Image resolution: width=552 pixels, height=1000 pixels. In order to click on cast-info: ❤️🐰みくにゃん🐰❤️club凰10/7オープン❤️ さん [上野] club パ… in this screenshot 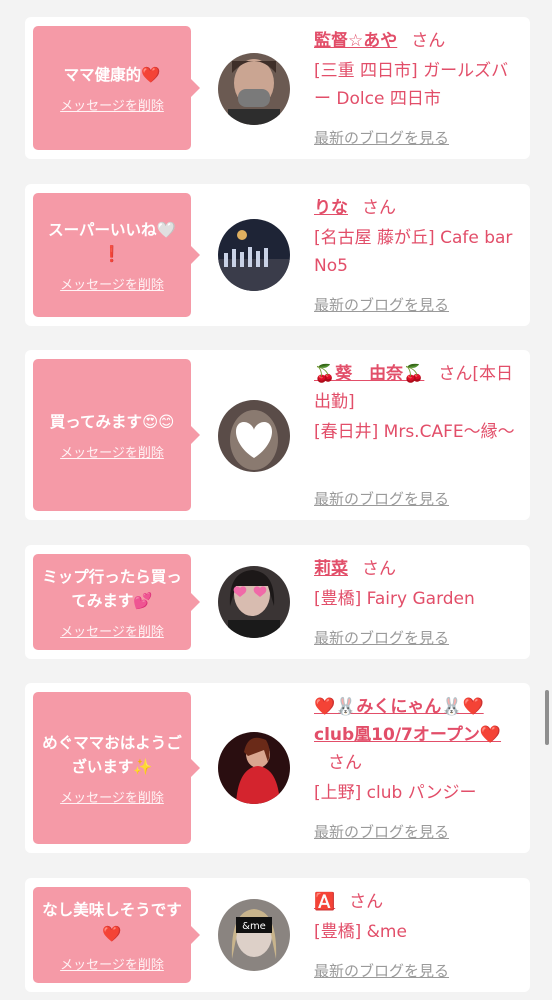, I will do `click(418, 750)`.